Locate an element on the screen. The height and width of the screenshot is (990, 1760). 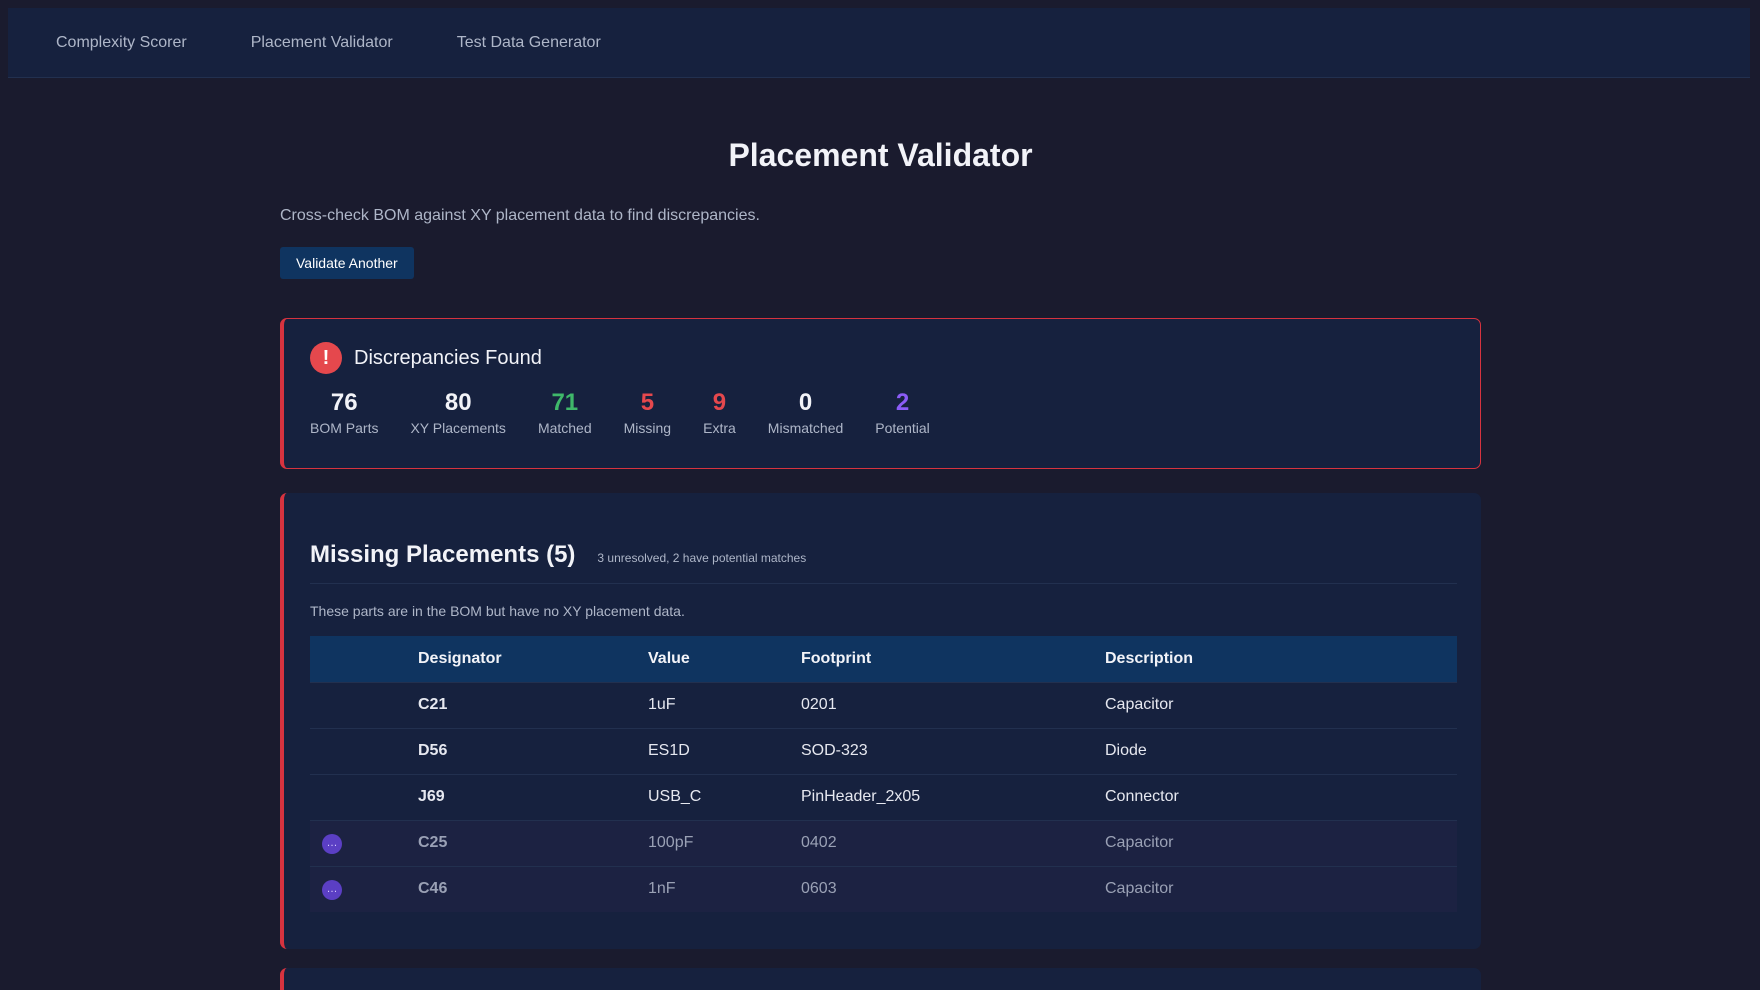
stat-value: 9 is located at coordinates (719, 402).